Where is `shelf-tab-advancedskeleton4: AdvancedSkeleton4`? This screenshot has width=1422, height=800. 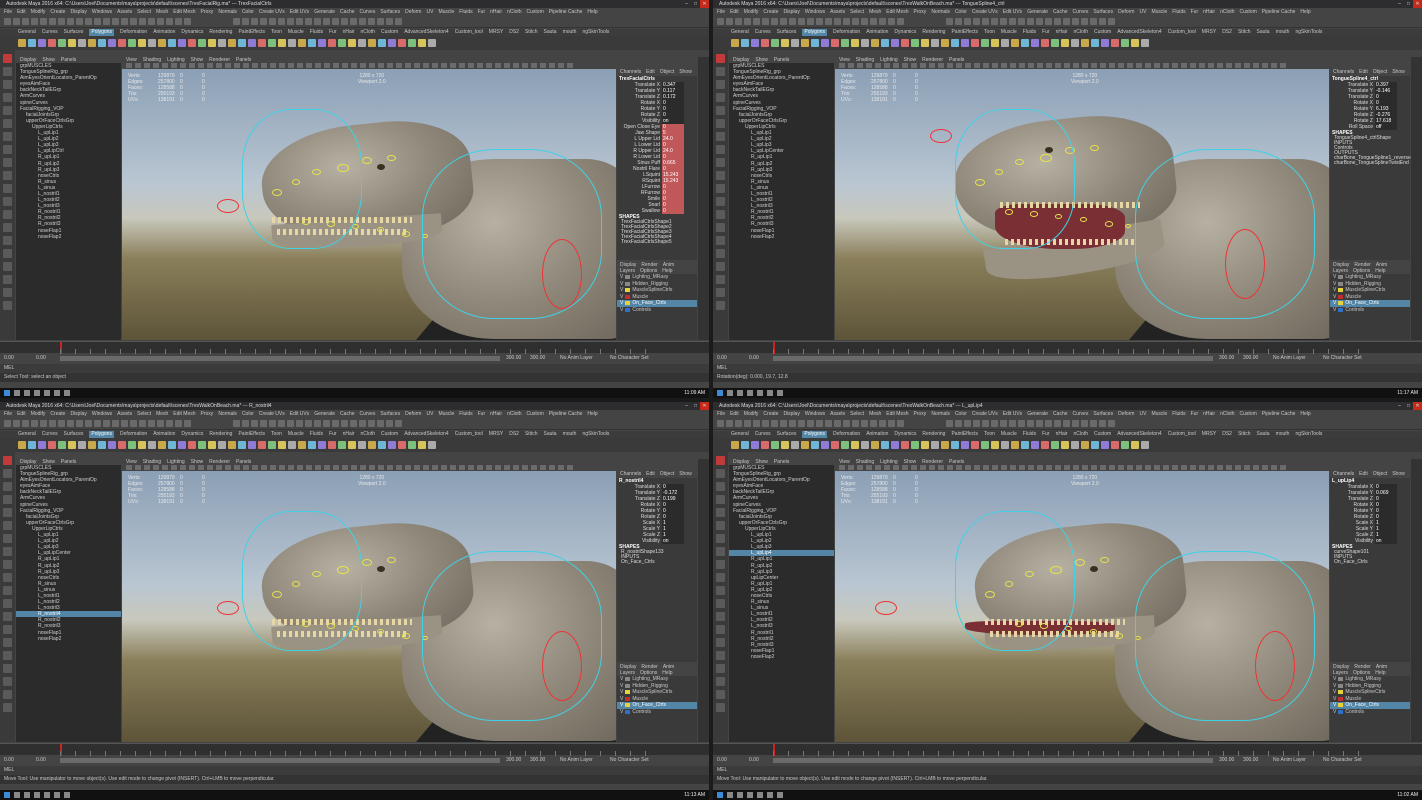
shelf-tab-advancedskeleton4: AdvancedSkeleton4 is located at coordinates (1139, 434).